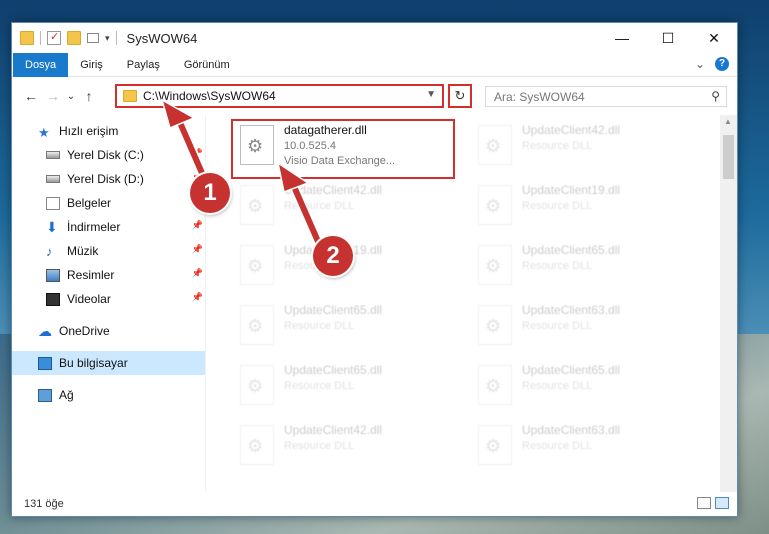 This screenshot has width=769, height=534. What do you see at coordinates (714, 38) in the screenshot?
I see `close-button: ✕` at bounding box center [714, 38].